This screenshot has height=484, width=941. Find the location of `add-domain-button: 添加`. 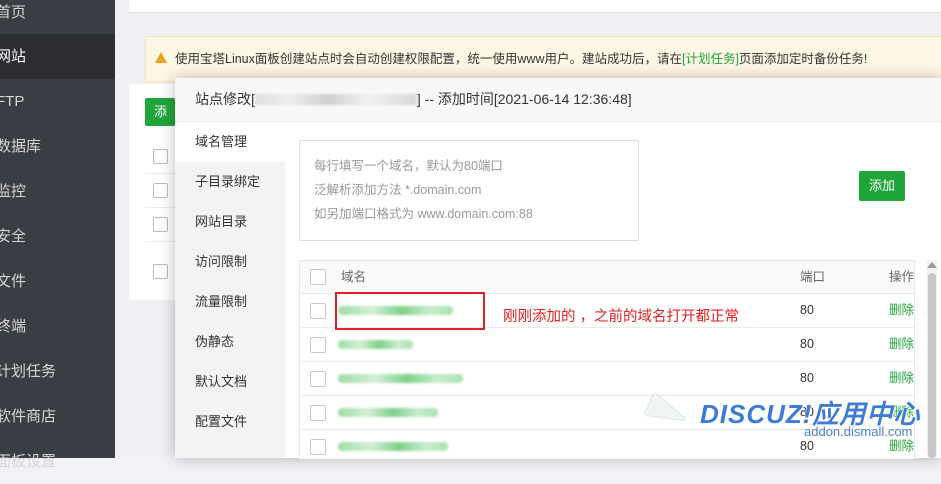

add-domain-button: 添加 is located at coordinates (882, 186).